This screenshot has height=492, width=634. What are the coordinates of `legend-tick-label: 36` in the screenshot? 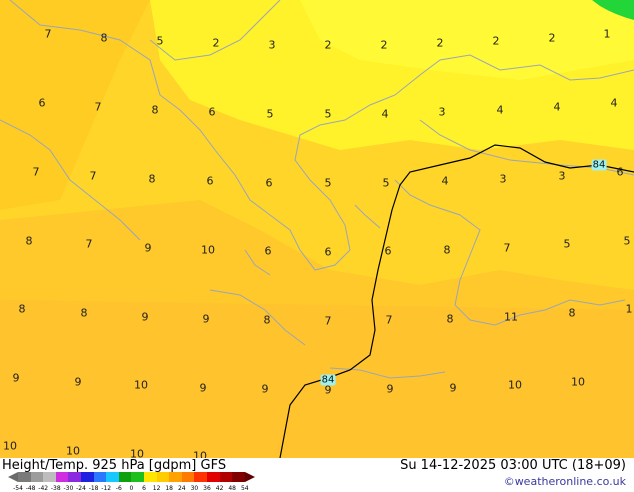 It's located at (207, 488).